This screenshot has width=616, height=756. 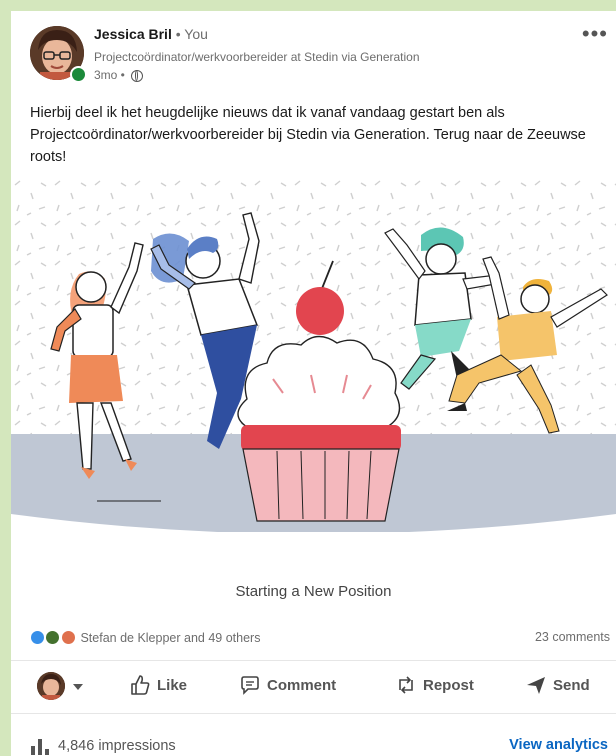 What do you see at coordinates (170, 638) in the screenshot?
I see `reactions-text: Stefan de Klepper and 49 others` at bounding box center [170, 638].